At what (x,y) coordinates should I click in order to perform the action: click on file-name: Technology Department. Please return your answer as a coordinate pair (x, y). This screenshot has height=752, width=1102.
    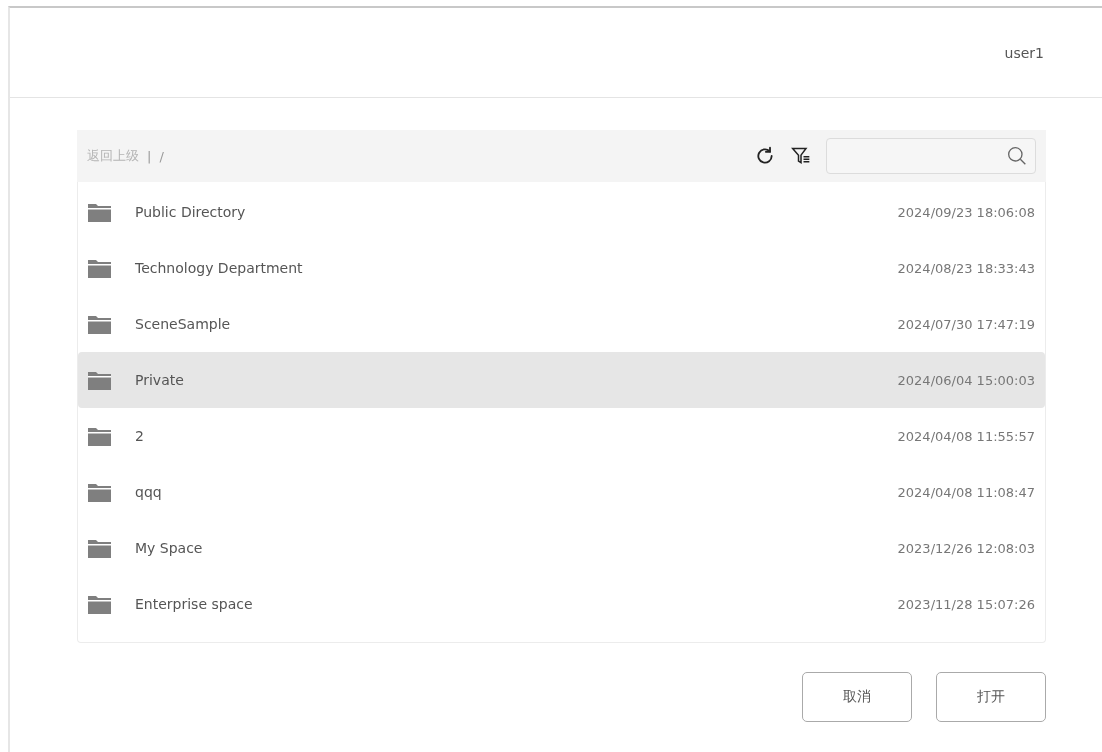
    Looking at the image, I should click on (219, 268).